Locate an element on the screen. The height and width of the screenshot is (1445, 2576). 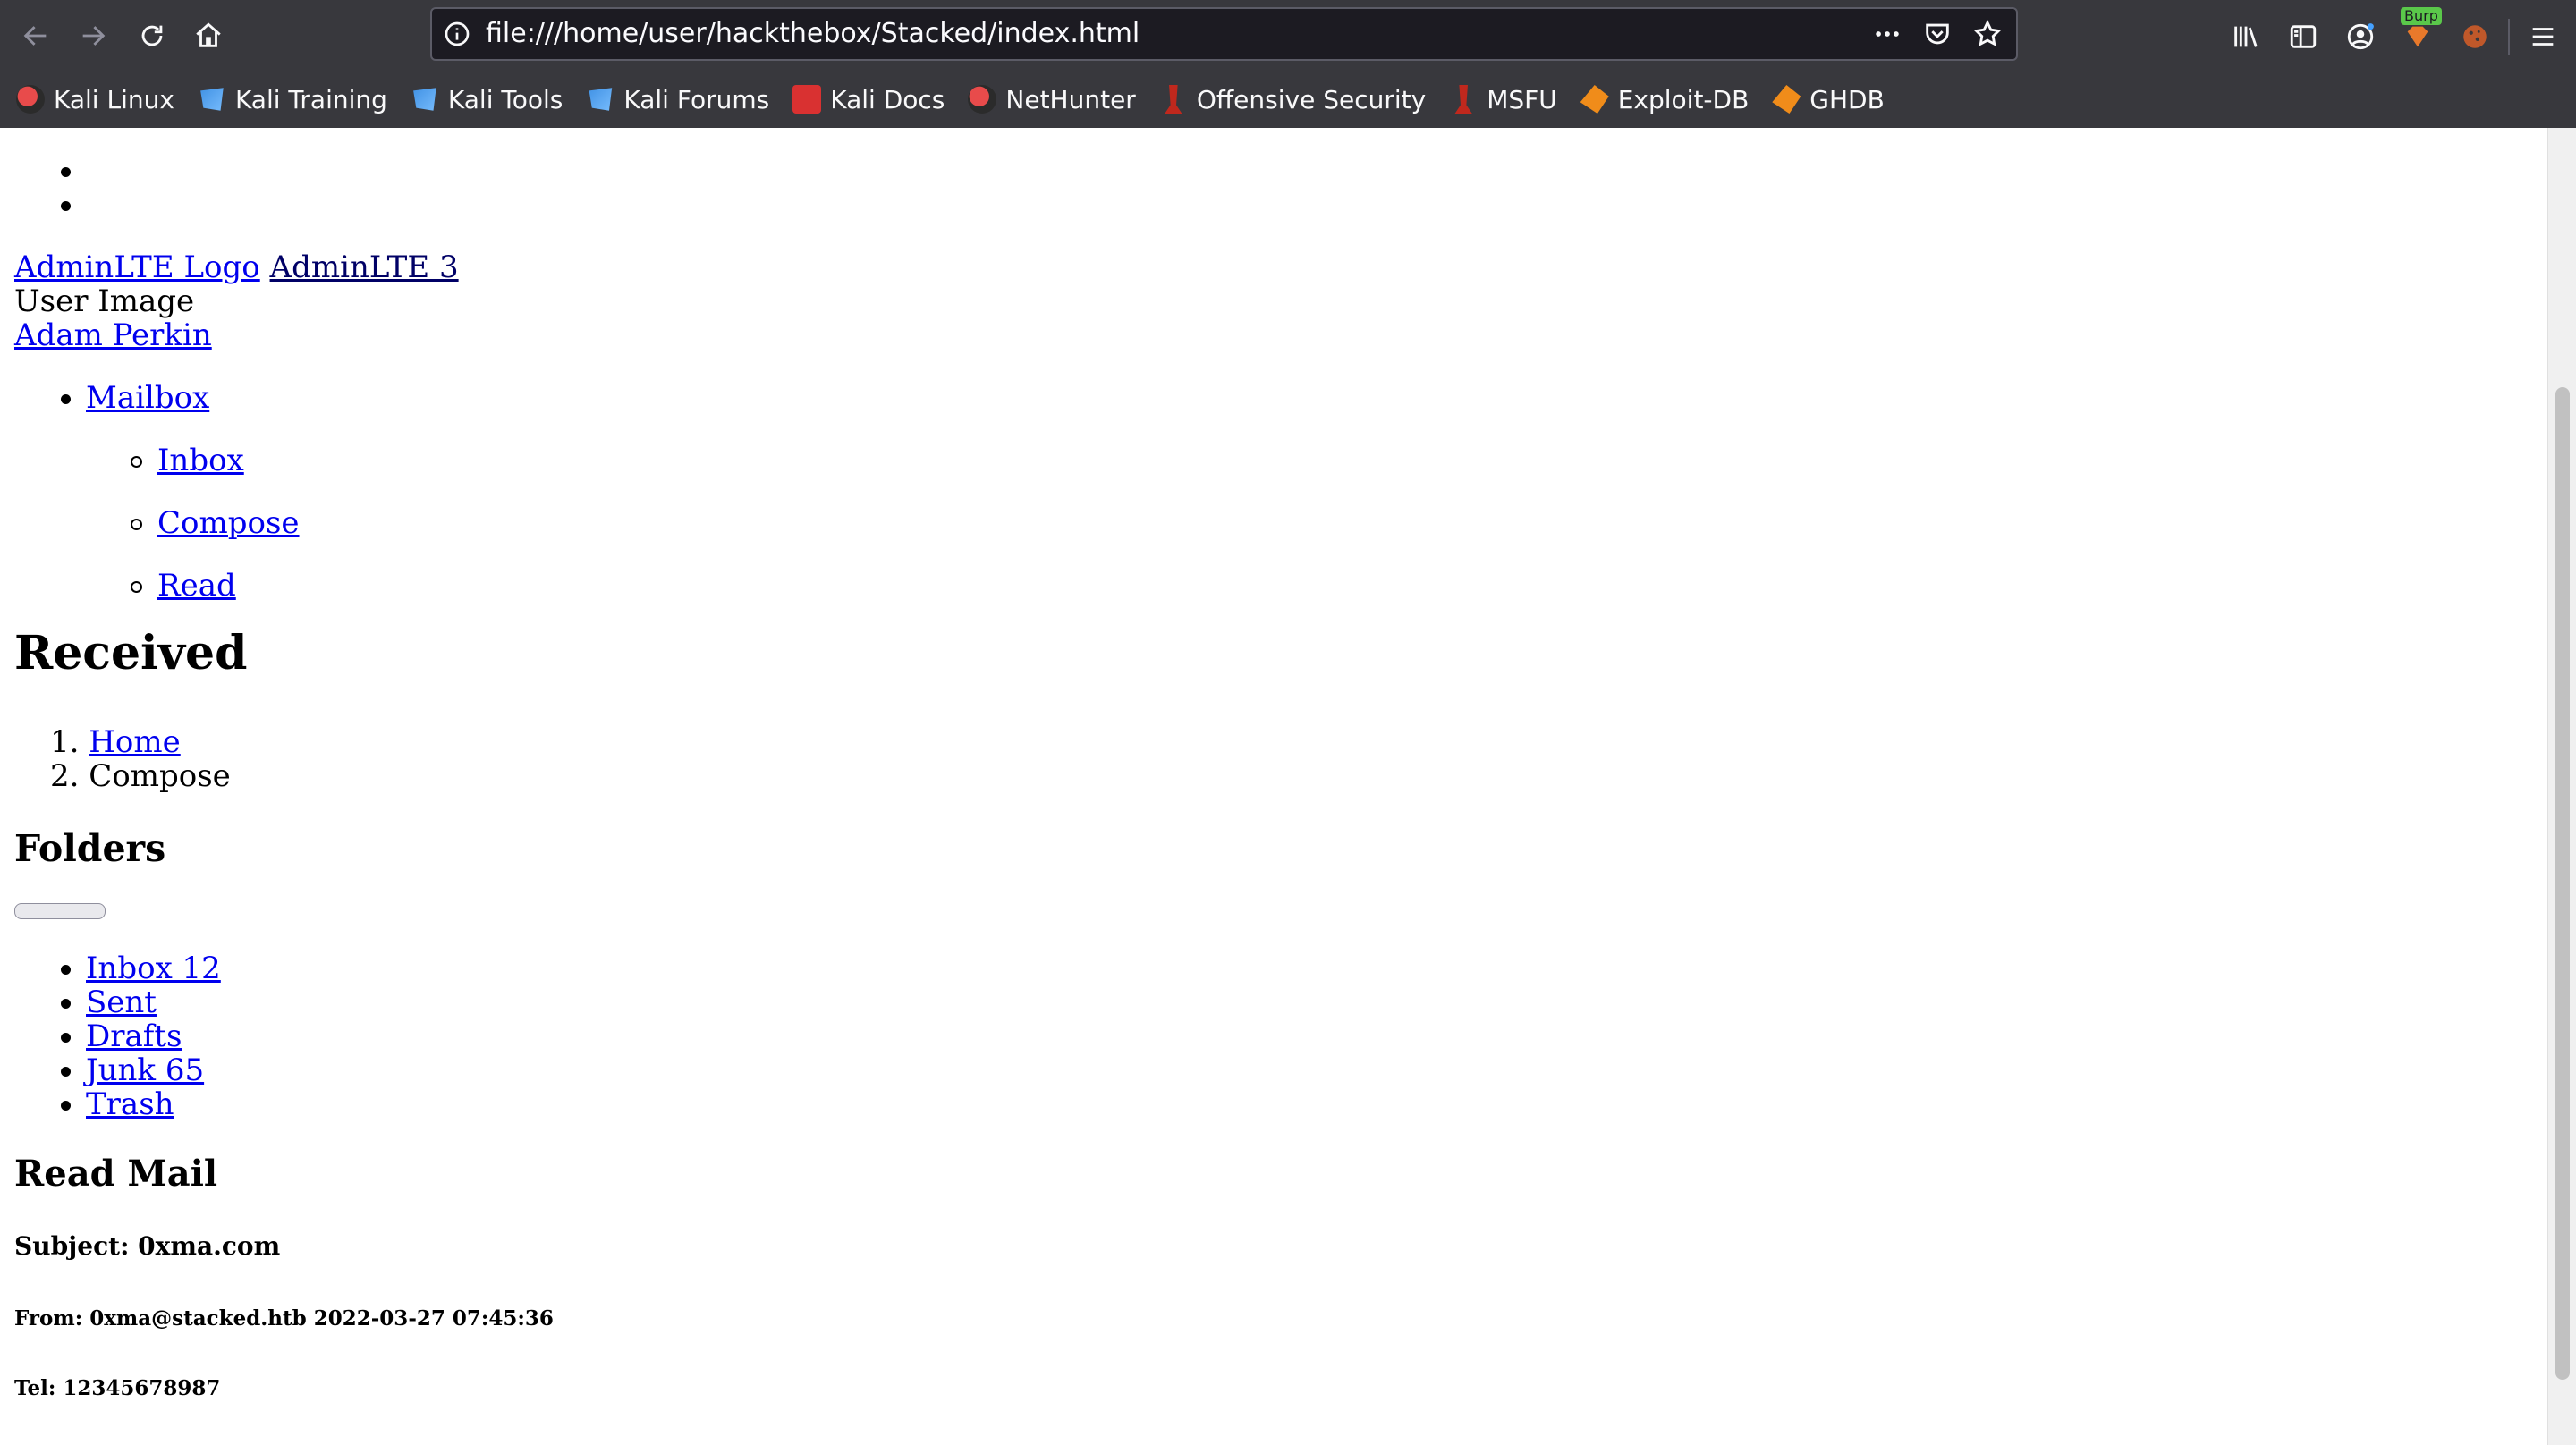
bookmark-label: Kali Tools is located at coordinates (505, 99).